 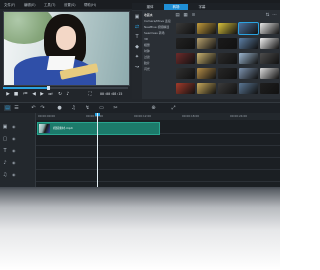 What do you see at coordinates (33, 108) in the screenshot?
I see `undo-icon: ↶` at bounding box center [33, 108].